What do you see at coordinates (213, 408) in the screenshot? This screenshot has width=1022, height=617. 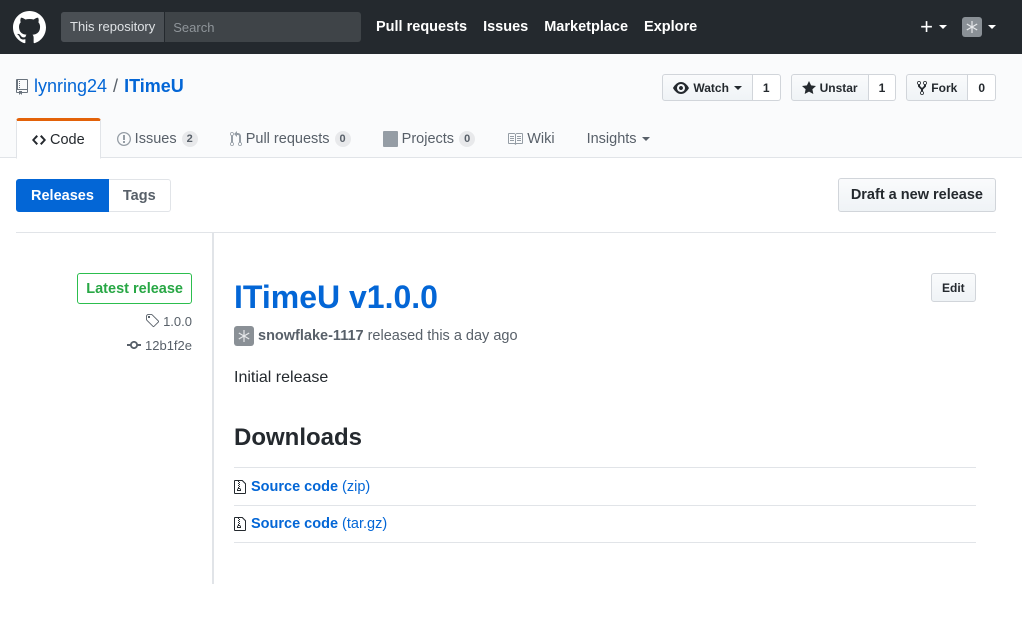 I see `release-timeline-line` at bounding box center [213, 408].